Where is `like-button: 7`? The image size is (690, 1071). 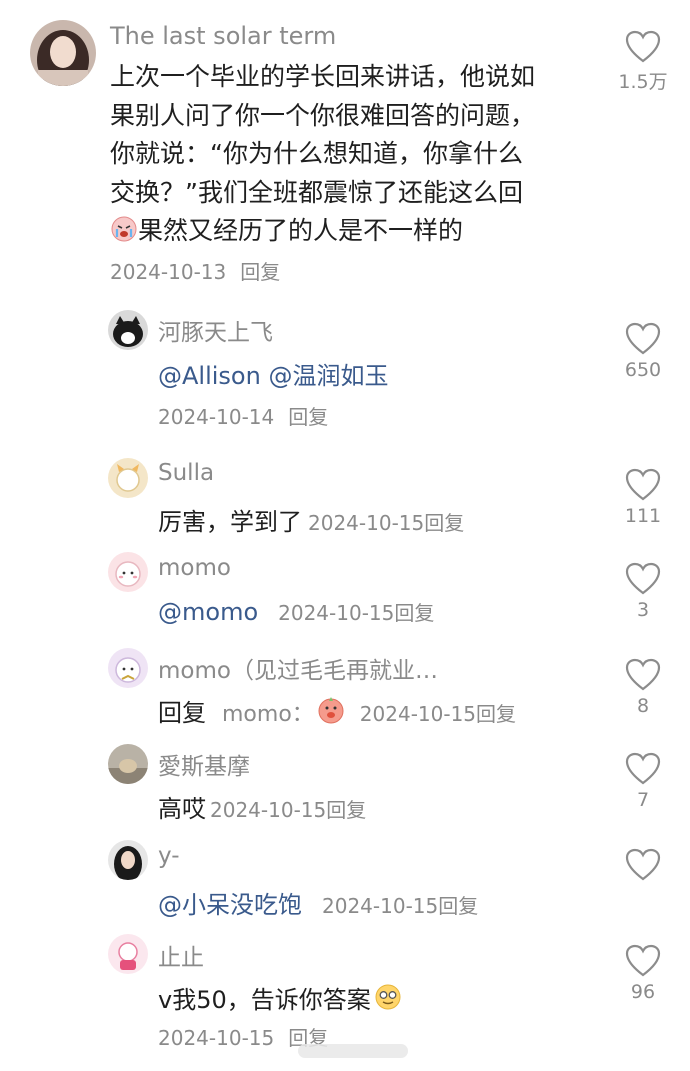 like-button: 7 is located at coordinates (643, 781).